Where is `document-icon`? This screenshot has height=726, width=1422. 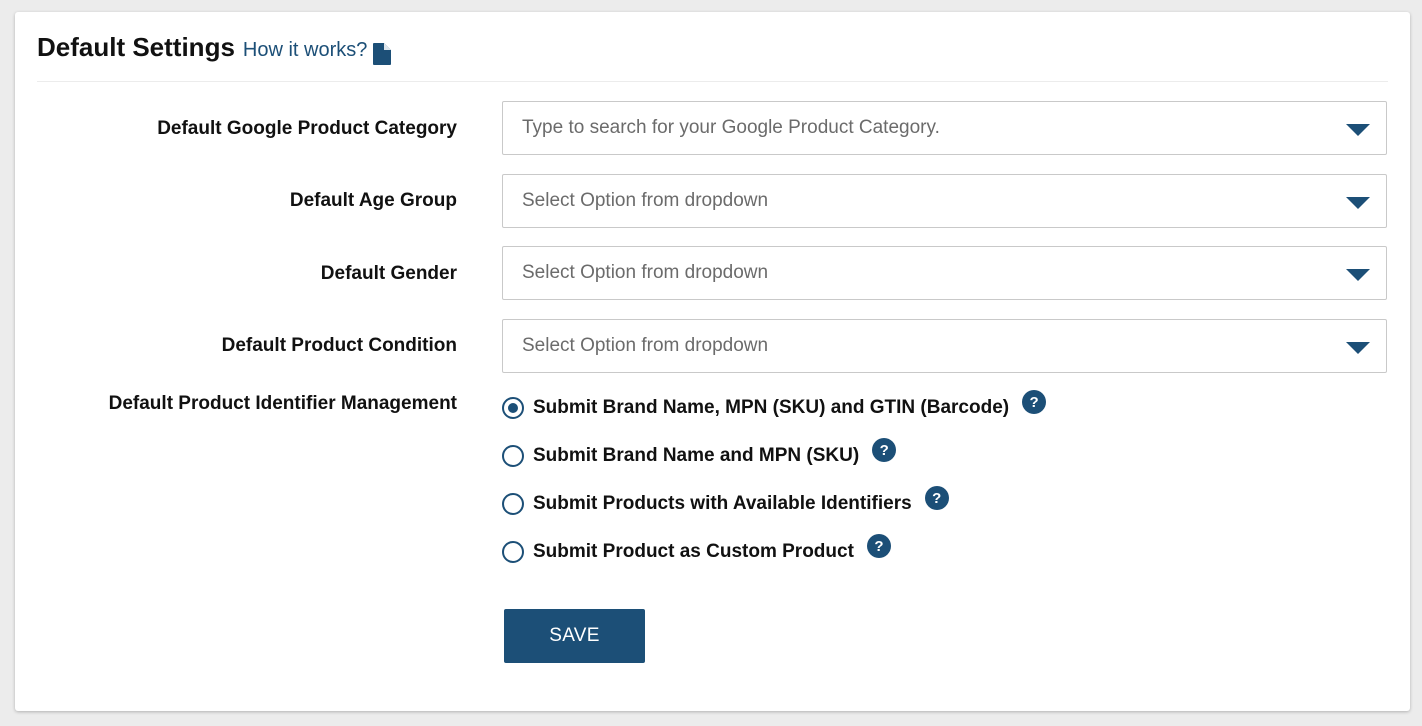 document-icon is located at coordinates (382, 53).